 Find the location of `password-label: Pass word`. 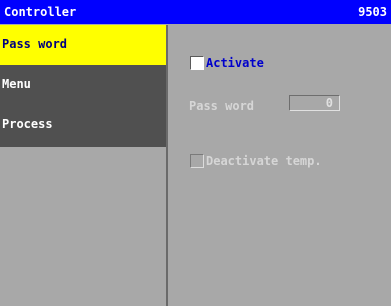

password-label: Pass word is located at coordinates (222, 106).